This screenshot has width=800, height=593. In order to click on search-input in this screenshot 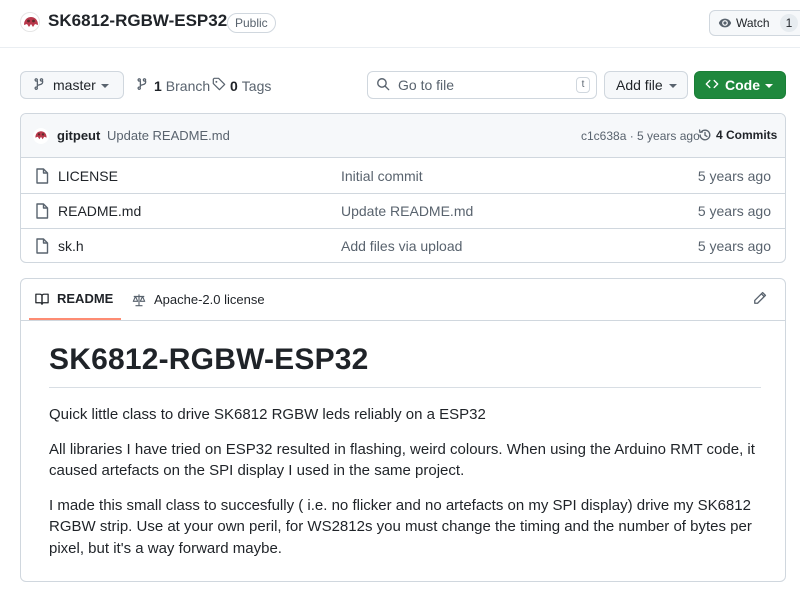, I will do `click(478, 85)`.